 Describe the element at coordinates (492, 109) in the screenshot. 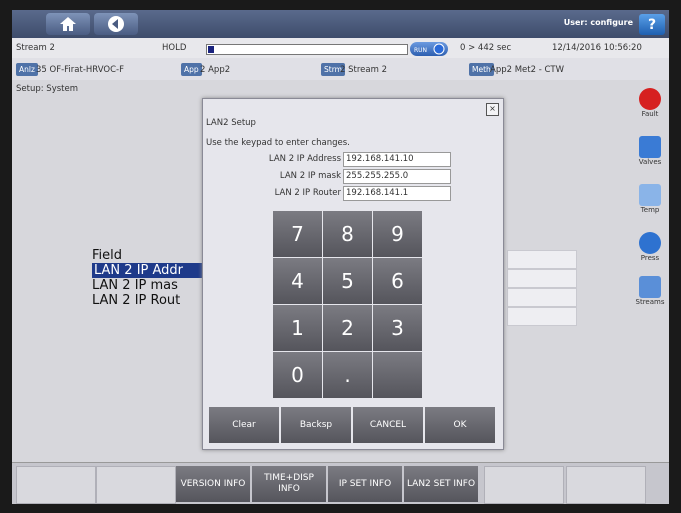

I see `close-icon: ×` at that location.